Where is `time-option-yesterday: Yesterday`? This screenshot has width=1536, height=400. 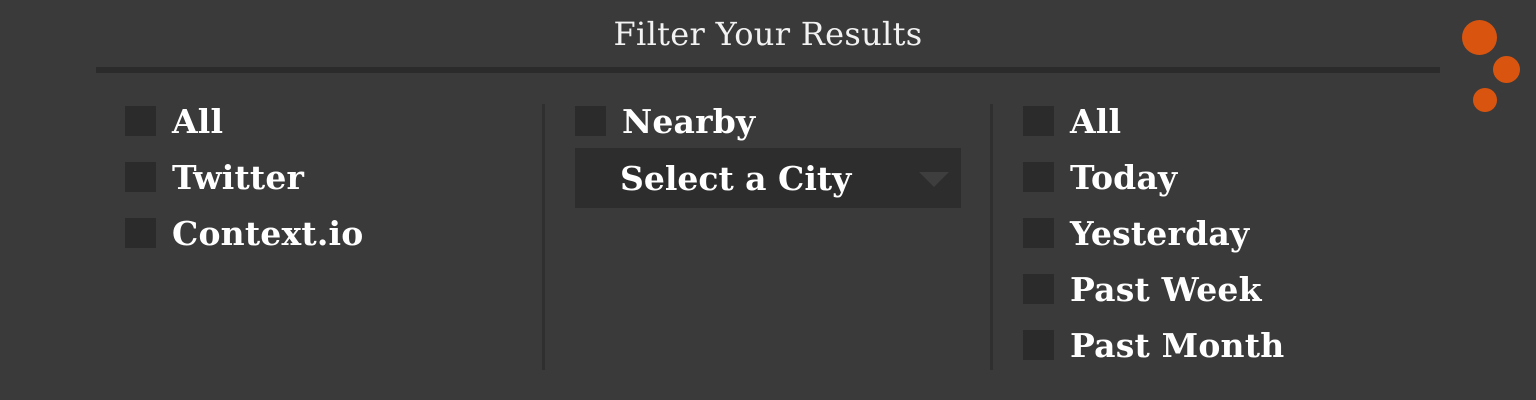
time-option-yesterday: Yesterday is located at coordinates (1136, 233).